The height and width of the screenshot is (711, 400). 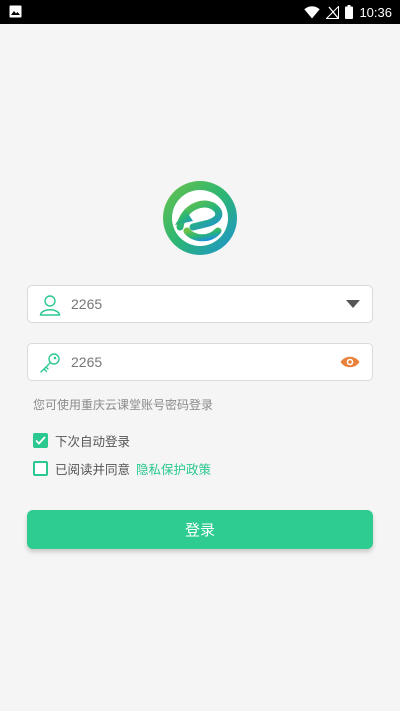 What do you see at coordinates (123, 405) in the screenshot?
I see `login-hint: 您可使用重庆云课堂账号密码登录` at bounding box center [123, 405].